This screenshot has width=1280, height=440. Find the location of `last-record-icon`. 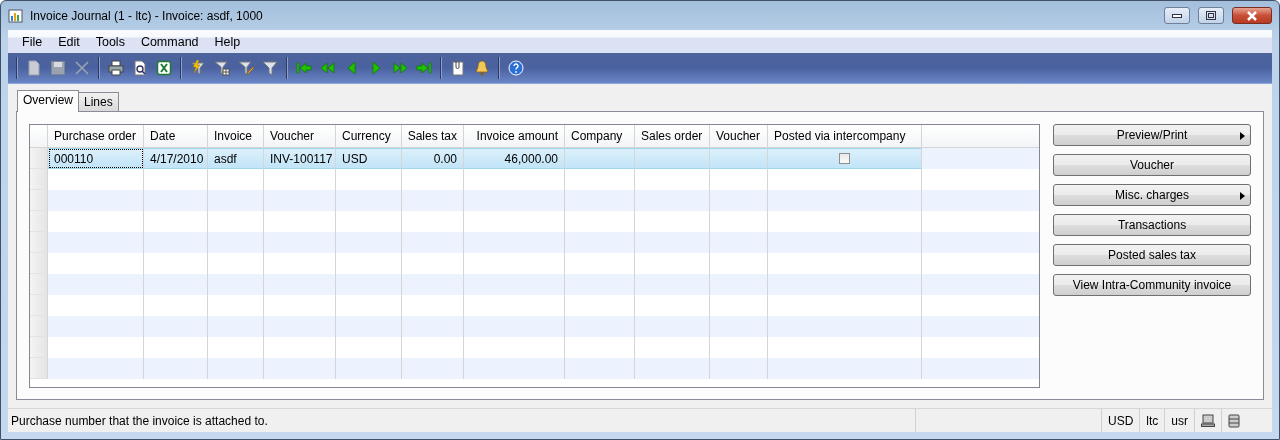

last-record-icon is located at coordinates (424, 68).